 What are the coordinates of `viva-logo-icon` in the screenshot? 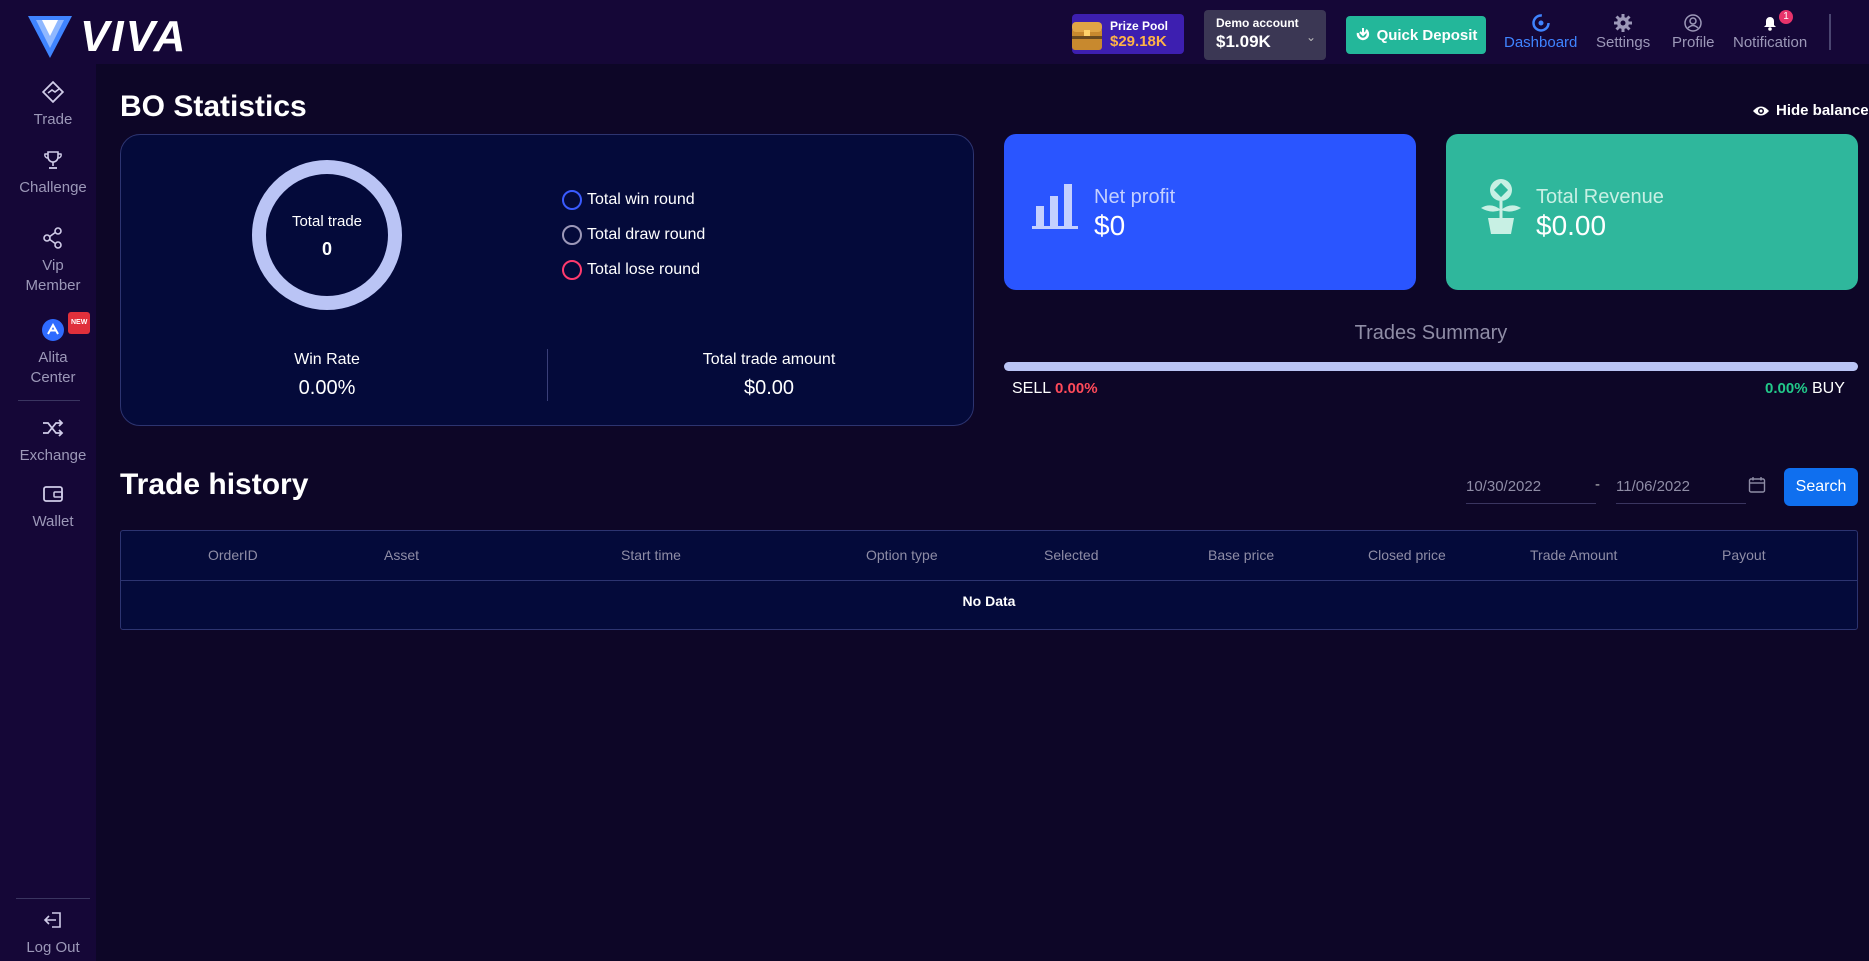 It's located at (50, 37).